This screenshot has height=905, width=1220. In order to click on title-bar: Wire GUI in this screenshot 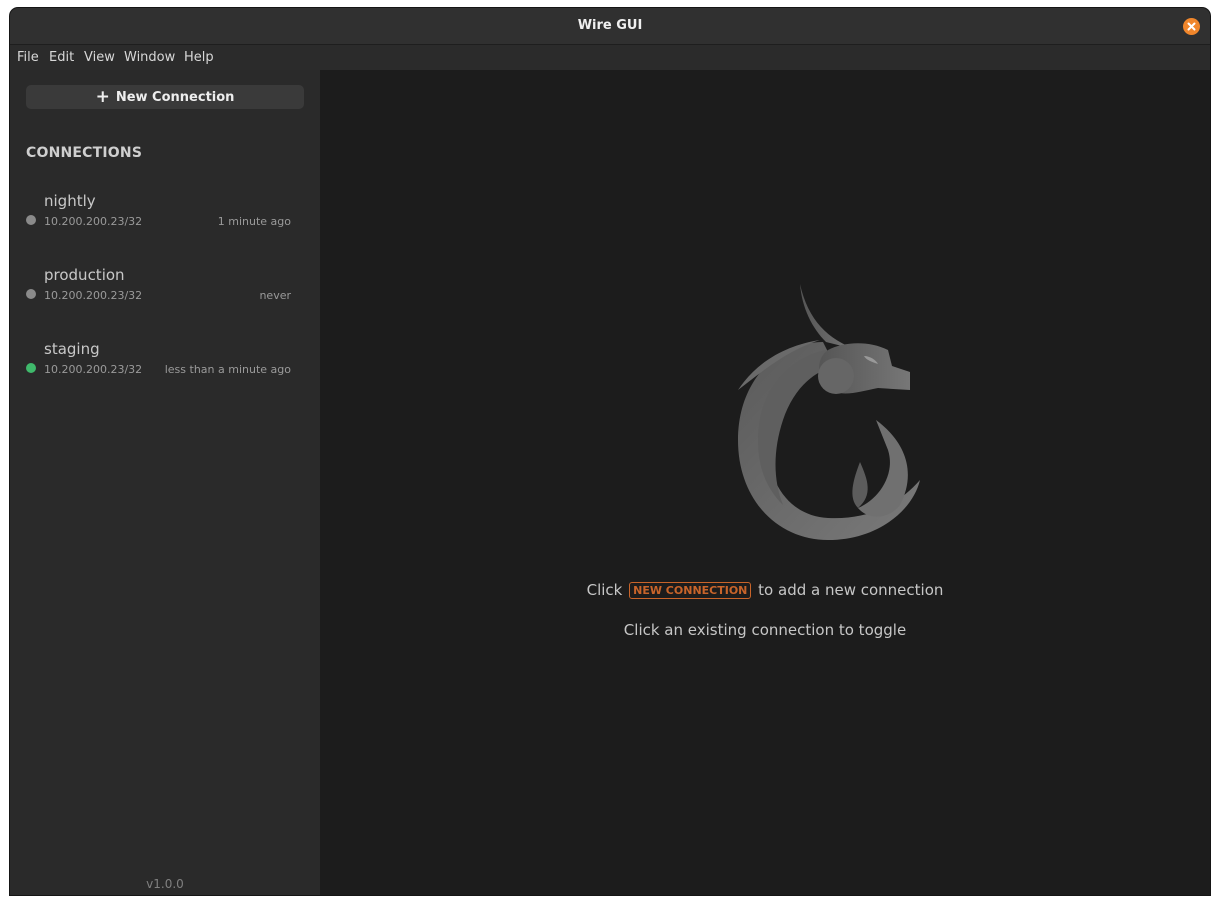, I will do `click(610, 26)`.